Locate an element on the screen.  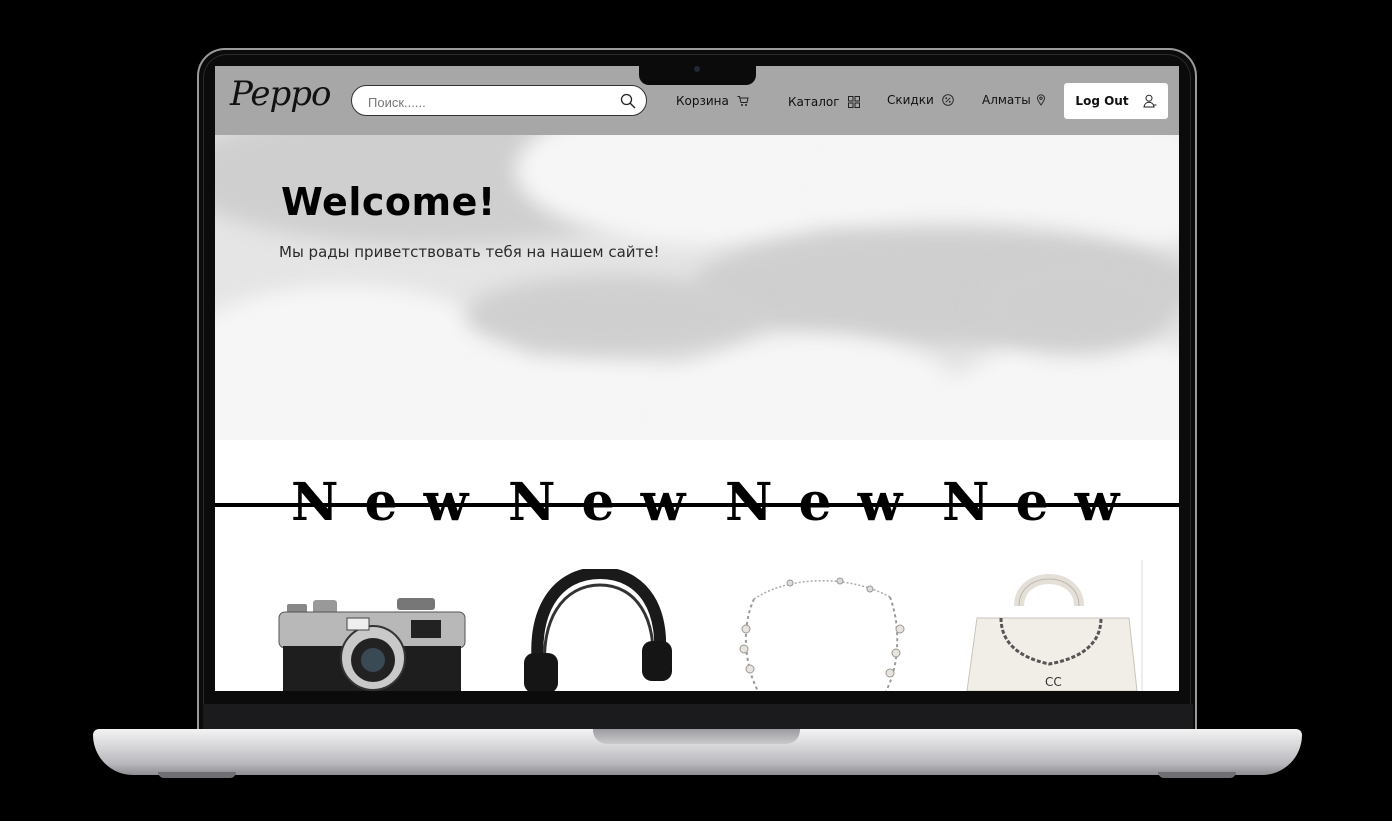
nav-catalog: Каталог is located at coordinates (824, 102).